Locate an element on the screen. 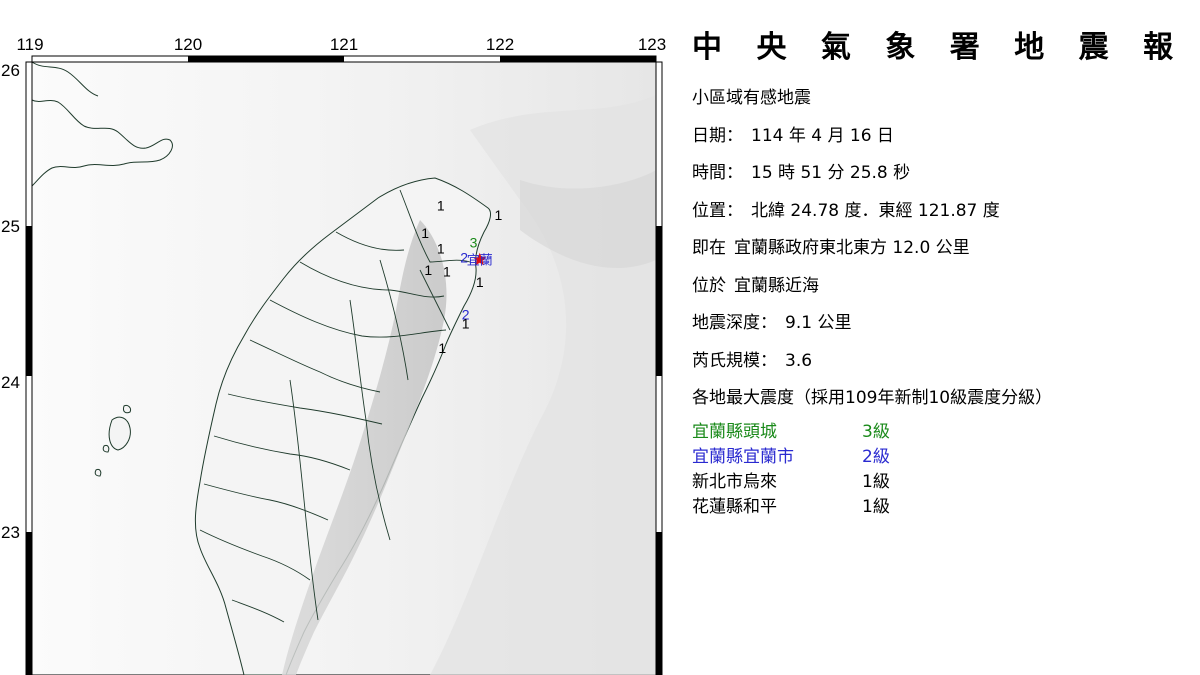 The width and height of the screenshot is (1200, 675). intensity-heading: 各地最大震度（採用109年新制10級震度分級） is located at coordinates (872, 398).